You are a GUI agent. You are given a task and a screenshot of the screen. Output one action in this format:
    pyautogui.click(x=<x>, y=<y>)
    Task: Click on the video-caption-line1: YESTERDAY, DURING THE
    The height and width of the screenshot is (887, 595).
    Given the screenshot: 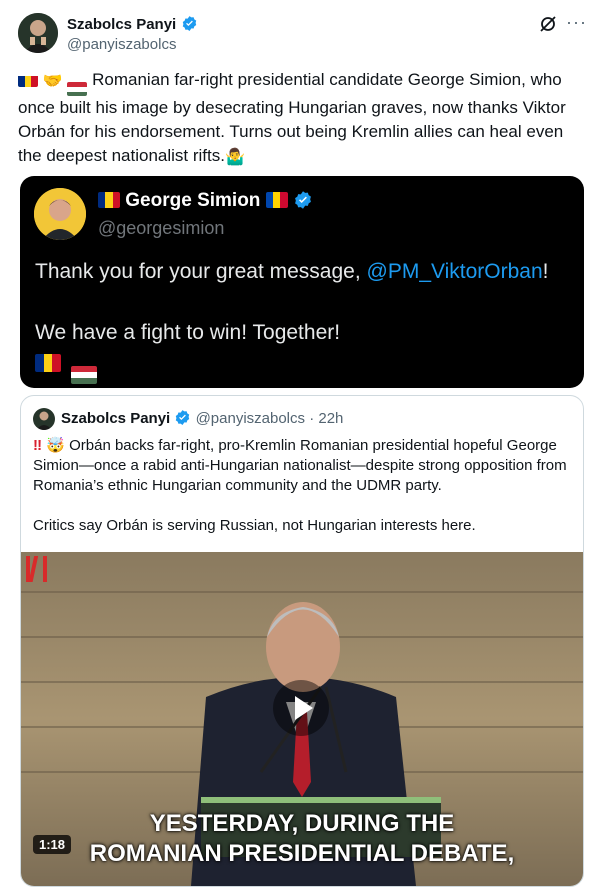 What is the action you would take?
    pyautogui.click(x=302, y=823)
    